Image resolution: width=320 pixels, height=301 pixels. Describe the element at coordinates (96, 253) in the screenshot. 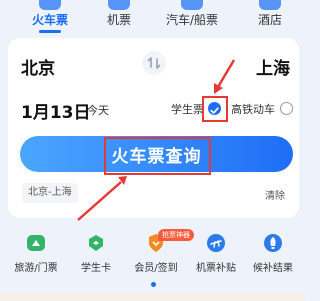

I see `grid-item-student-card: 学生卡` at that location.